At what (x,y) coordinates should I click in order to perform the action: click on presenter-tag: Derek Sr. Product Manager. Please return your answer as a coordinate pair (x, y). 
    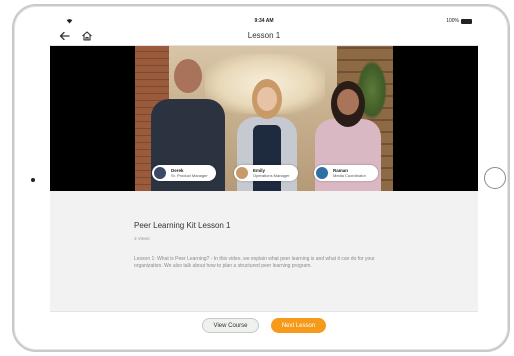
    Looking at the image, I should click on (184, 173).